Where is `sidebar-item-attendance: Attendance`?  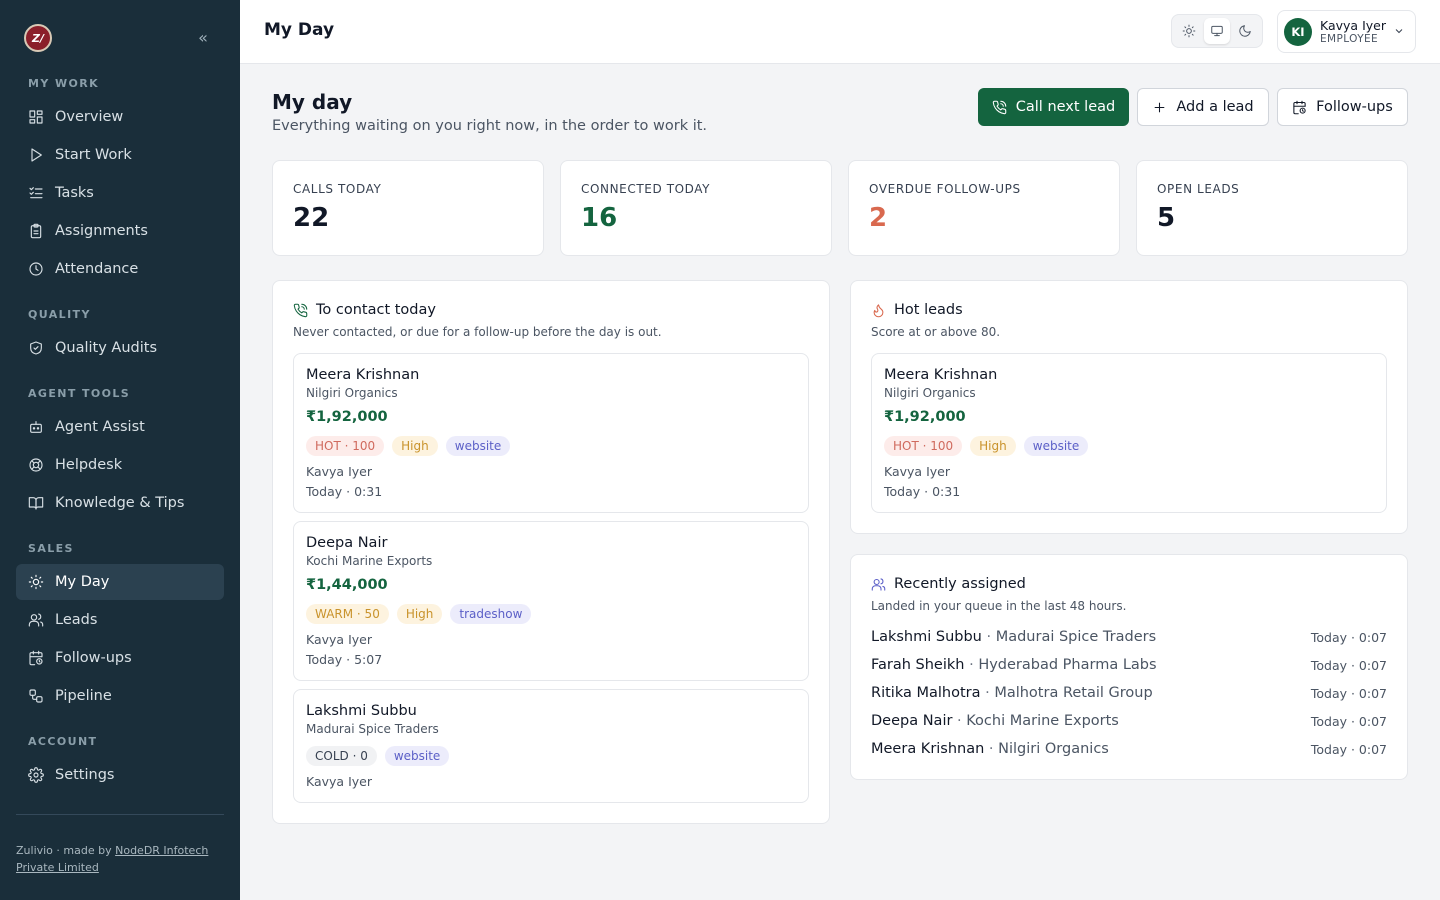 sidebar-item-attendance: Attendance is located at coordinates (120, 269).